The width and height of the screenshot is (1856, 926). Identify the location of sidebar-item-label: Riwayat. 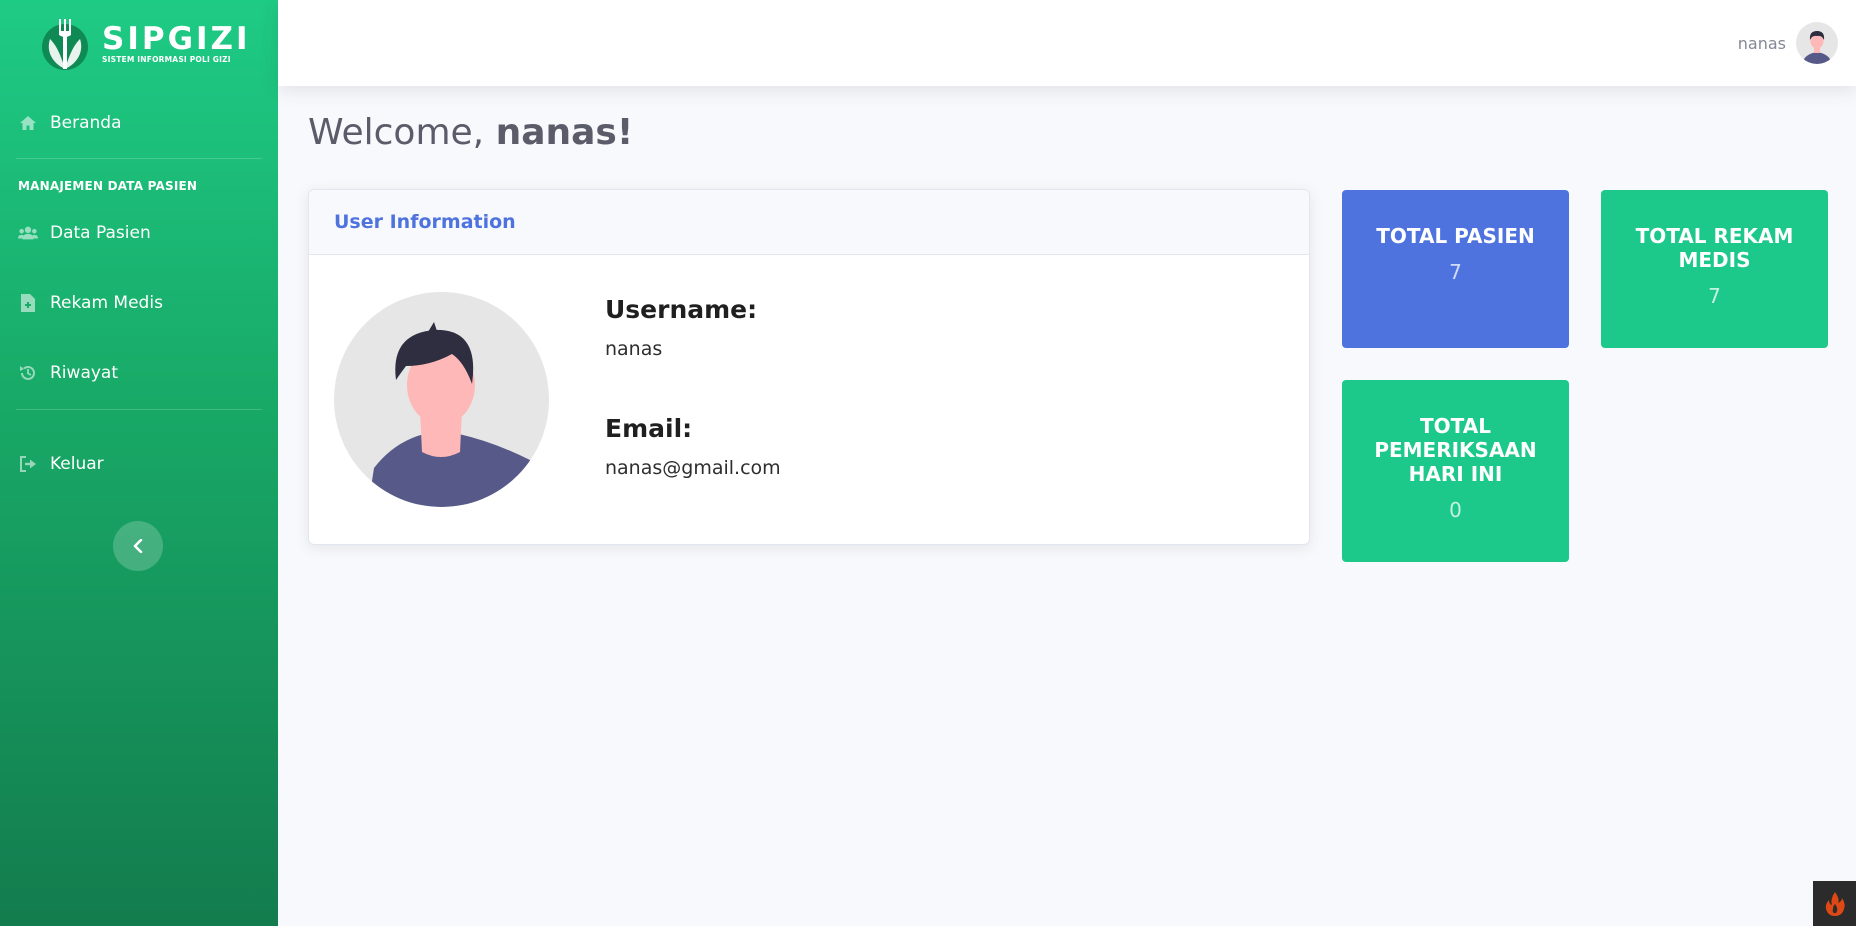
(84, 373).